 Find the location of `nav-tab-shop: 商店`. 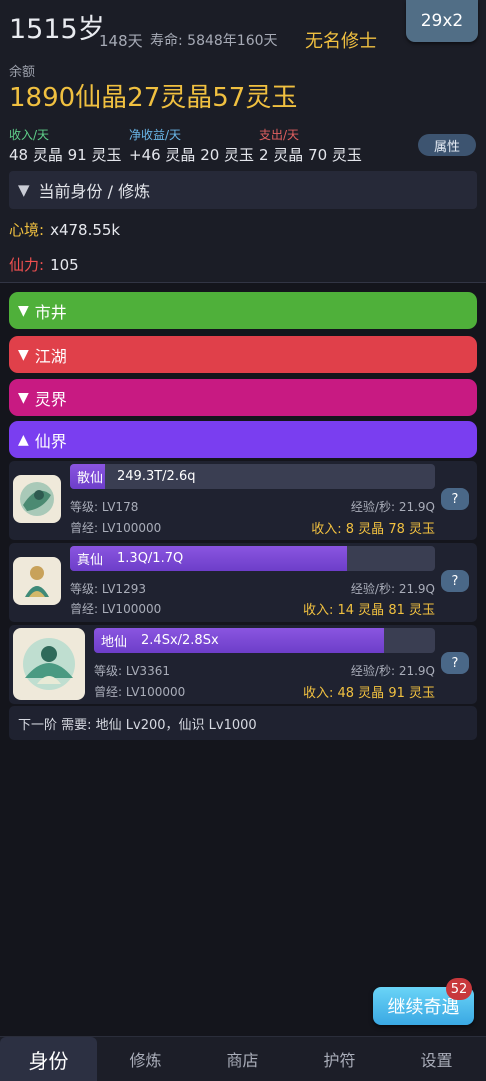

nav-tab-shop: 商店 is located at coordinates (242, 1059).